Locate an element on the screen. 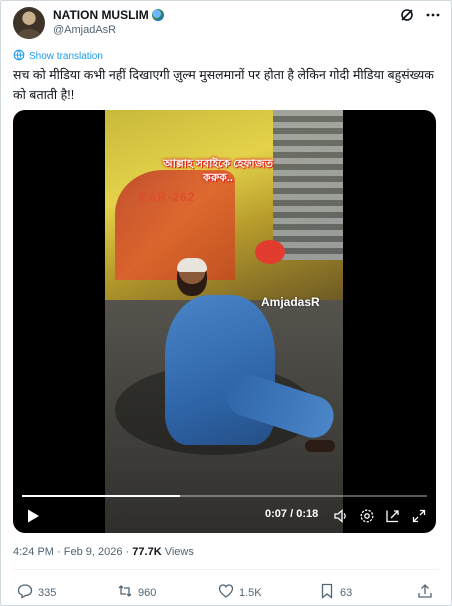  author-name-row: NATION MUSLIM is located at coordinates (108, 15).